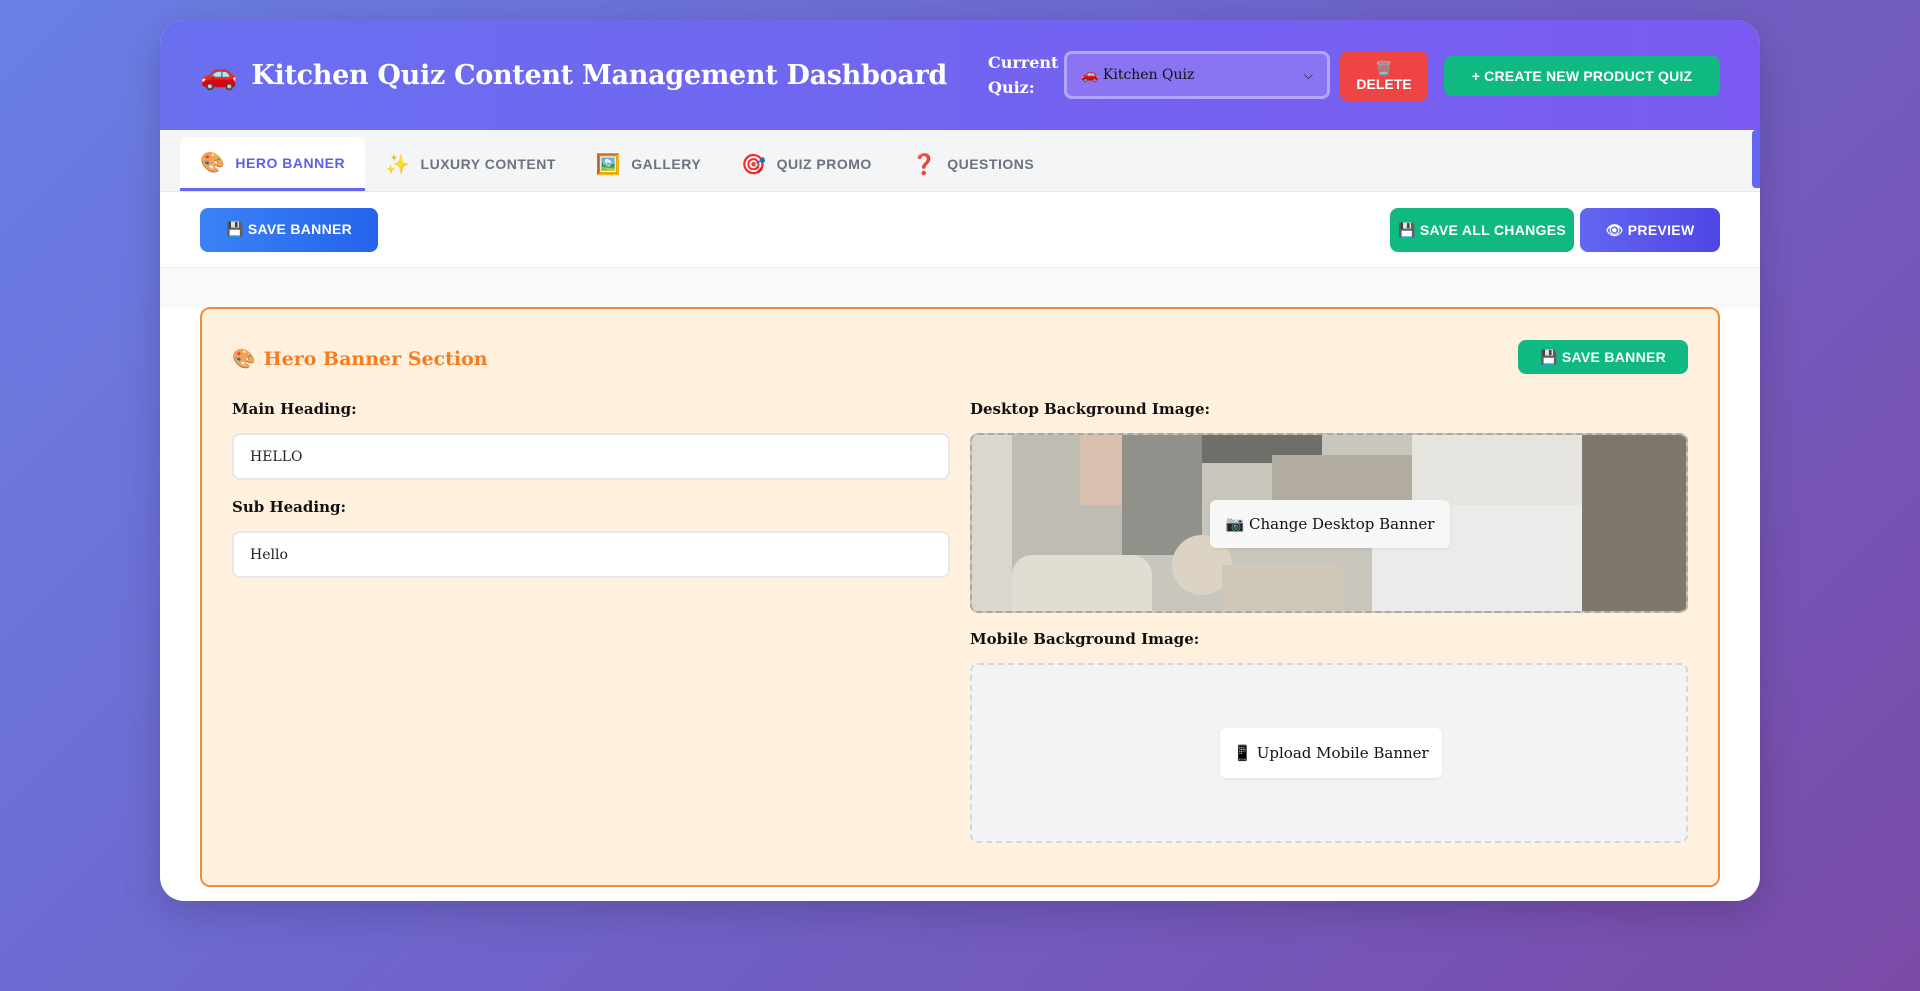 The width and height of the screenshot is (1920, 991). I want to click on content-strip, so click(960, 288).